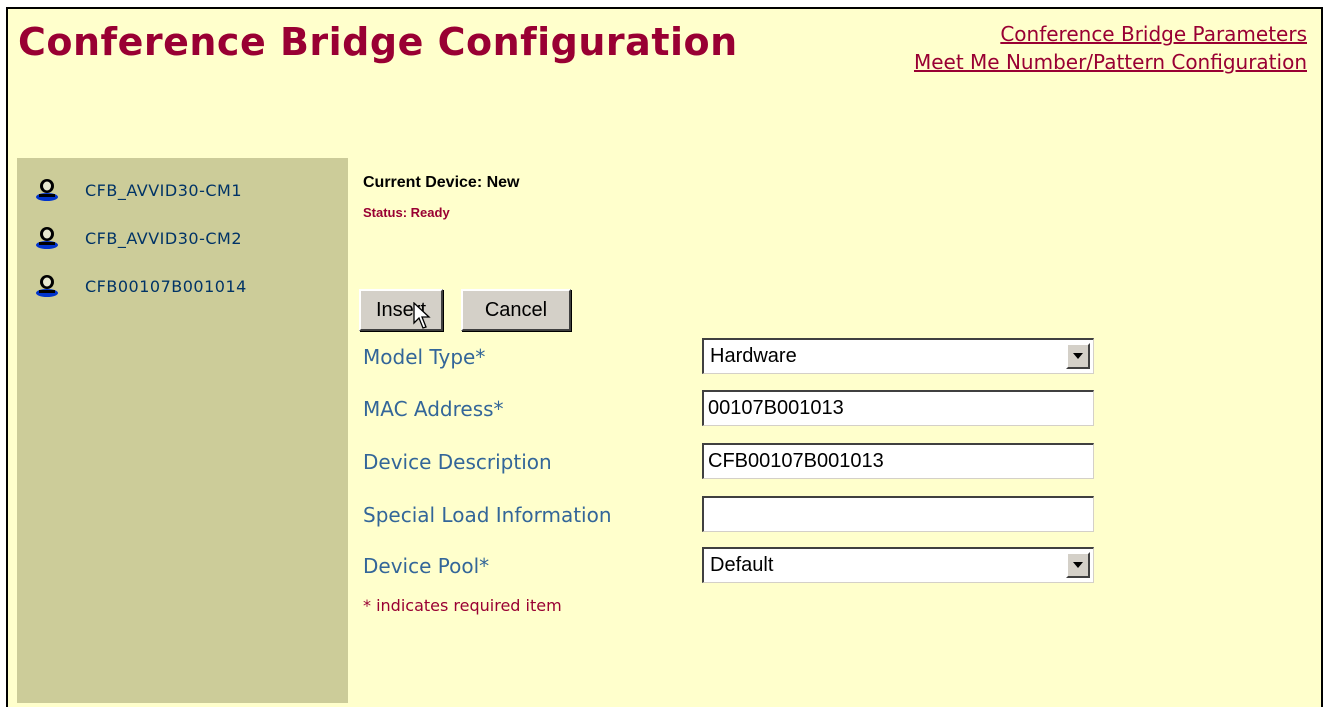  I want to click on sidebar-item-label: CFB_AVVID30-CM1, so click(163, 190).